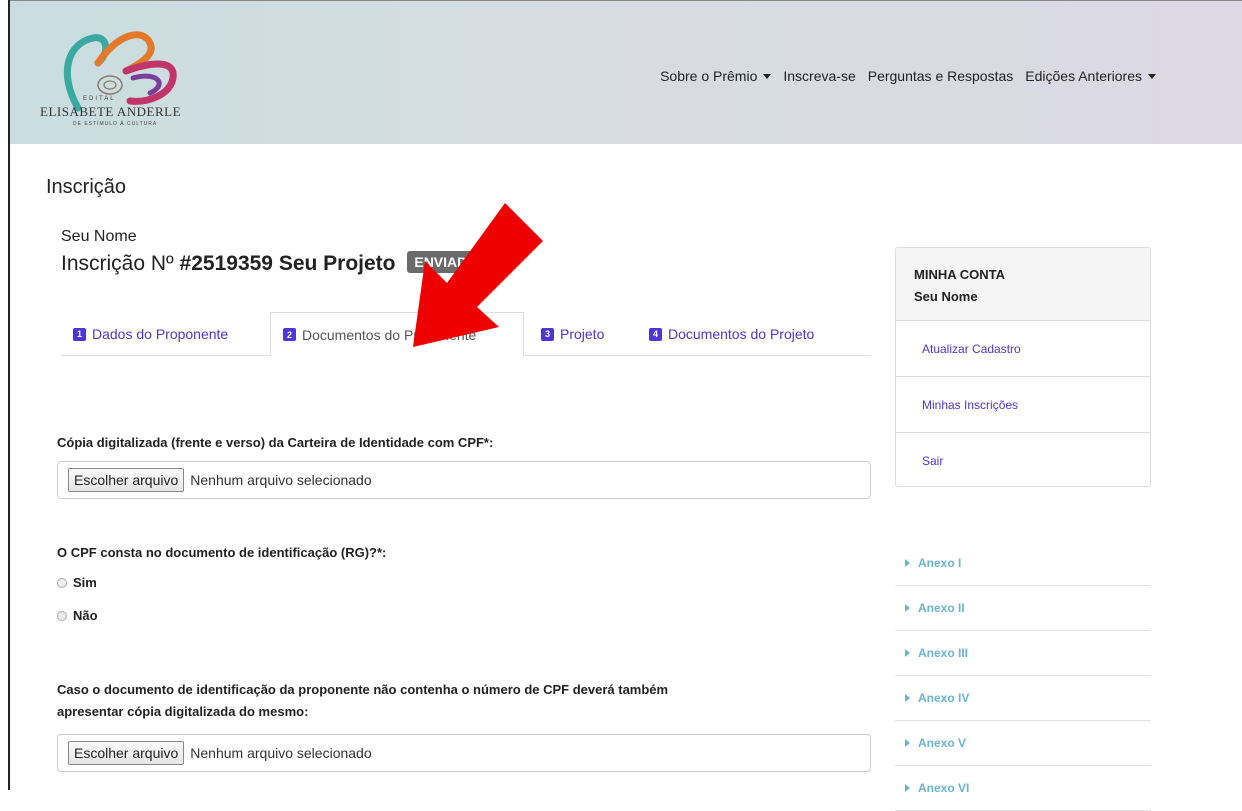 This screenshot has height=811, width=1242. Describe the element at coordinates (946, 296) in the screenshot. I see `account-user-name: Seu Nome` at that location.